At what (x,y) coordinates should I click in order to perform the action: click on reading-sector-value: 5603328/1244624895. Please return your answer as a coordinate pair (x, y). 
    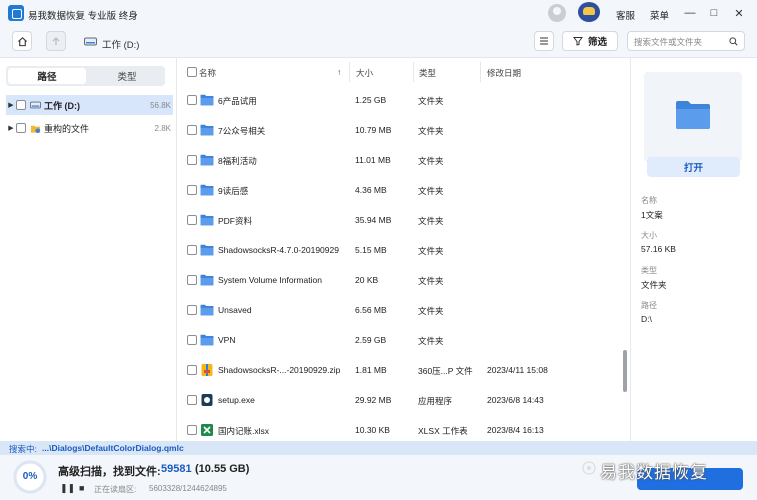
    Looking at the image, I should click on (188, 488).